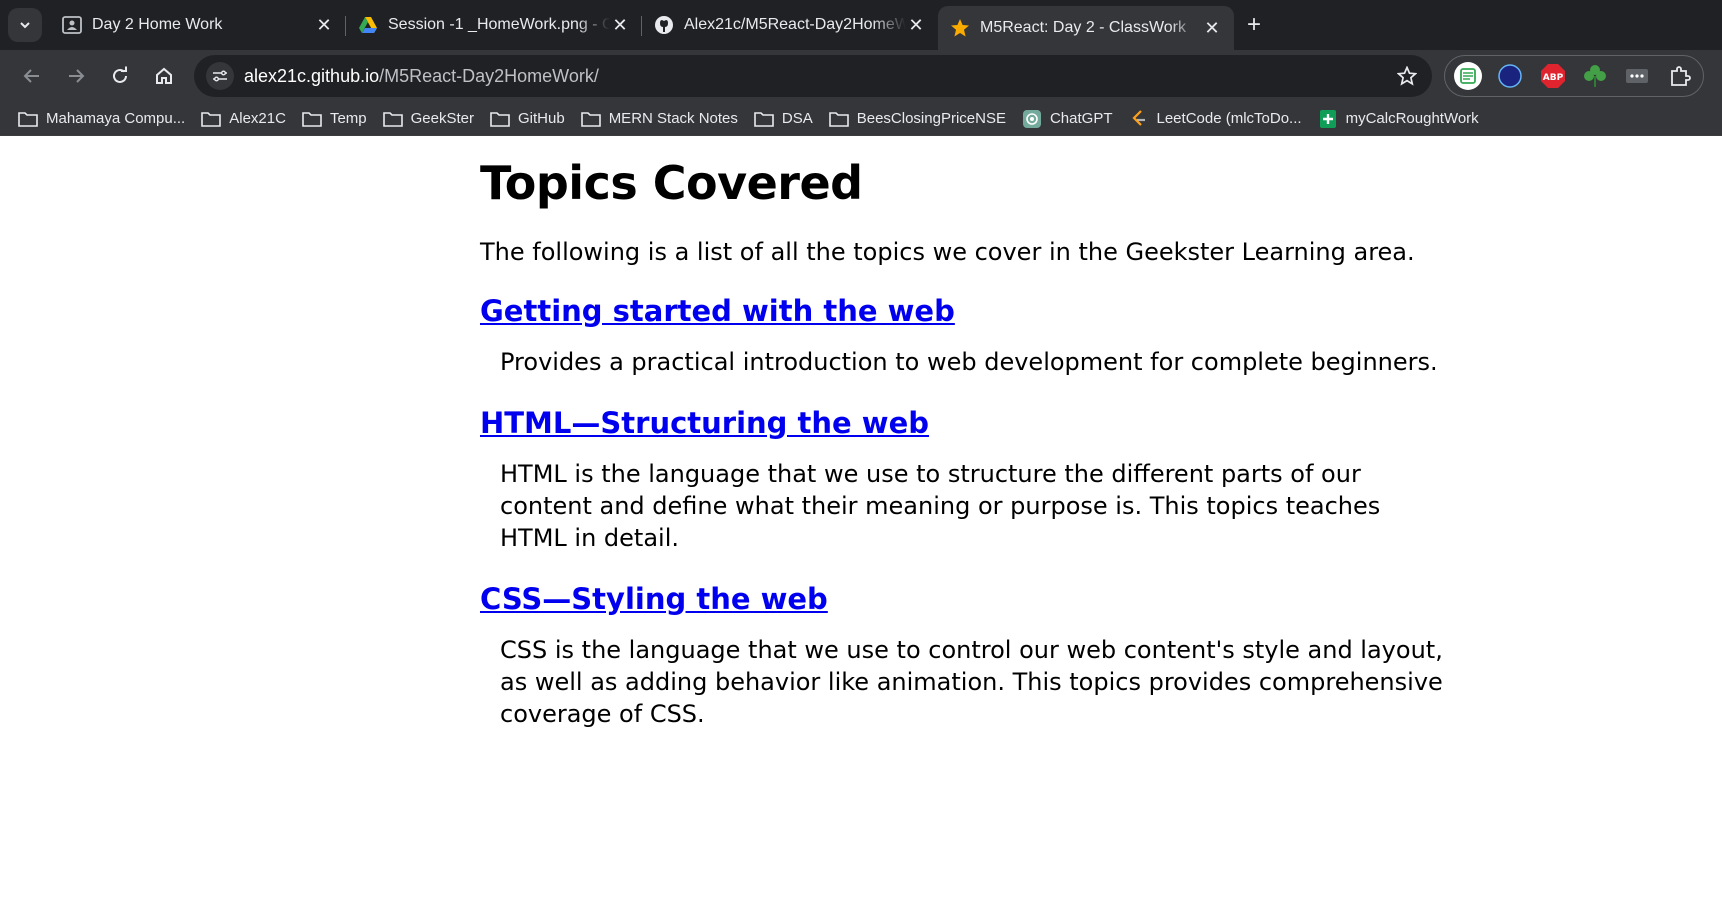  I want to click on reader-extension-icon, so click(1468, 76).